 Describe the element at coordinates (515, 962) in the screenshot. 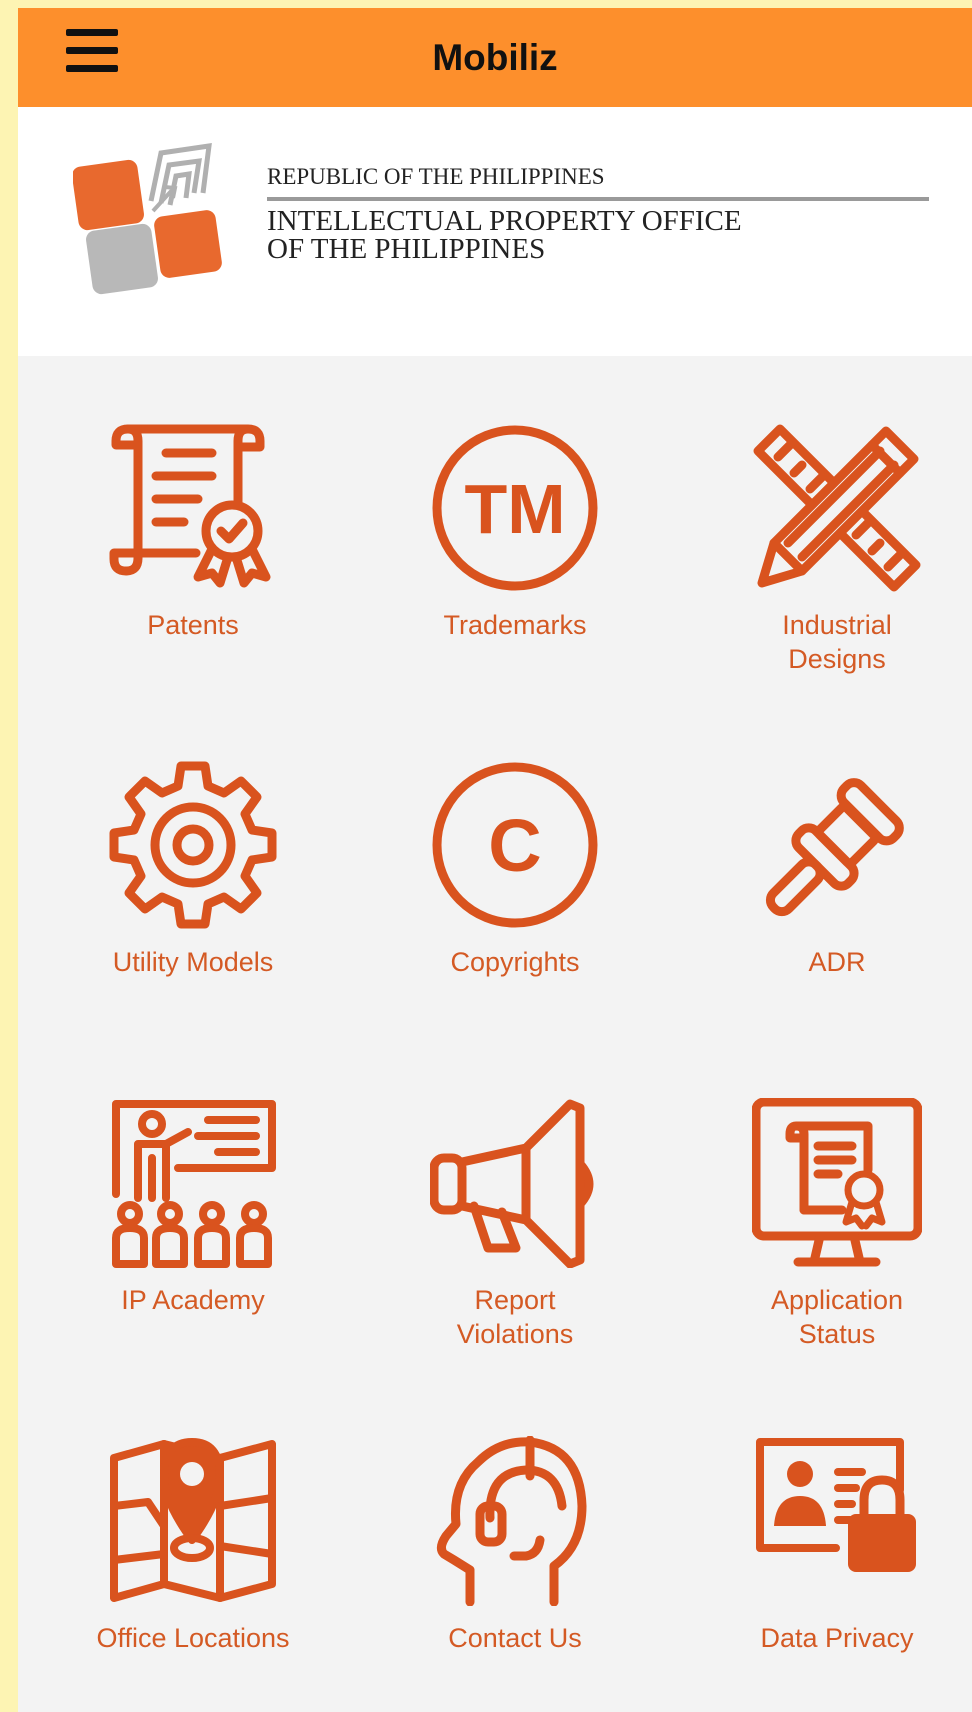

I see `menu-item-label: Copyrights` at that location.